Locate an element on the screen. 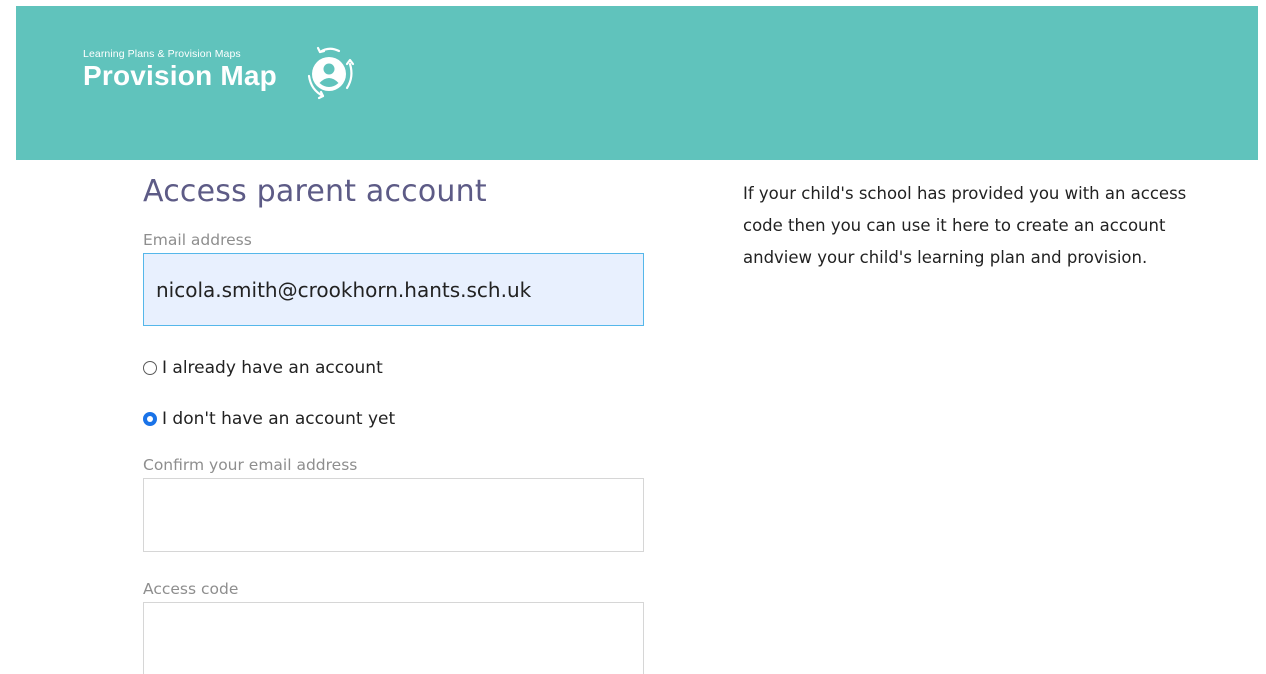 Image resolution: width=1266 pixels, height=674 pixels. radio-no-account-yet: I don't have an account yet is located at coordinates (269, 419).